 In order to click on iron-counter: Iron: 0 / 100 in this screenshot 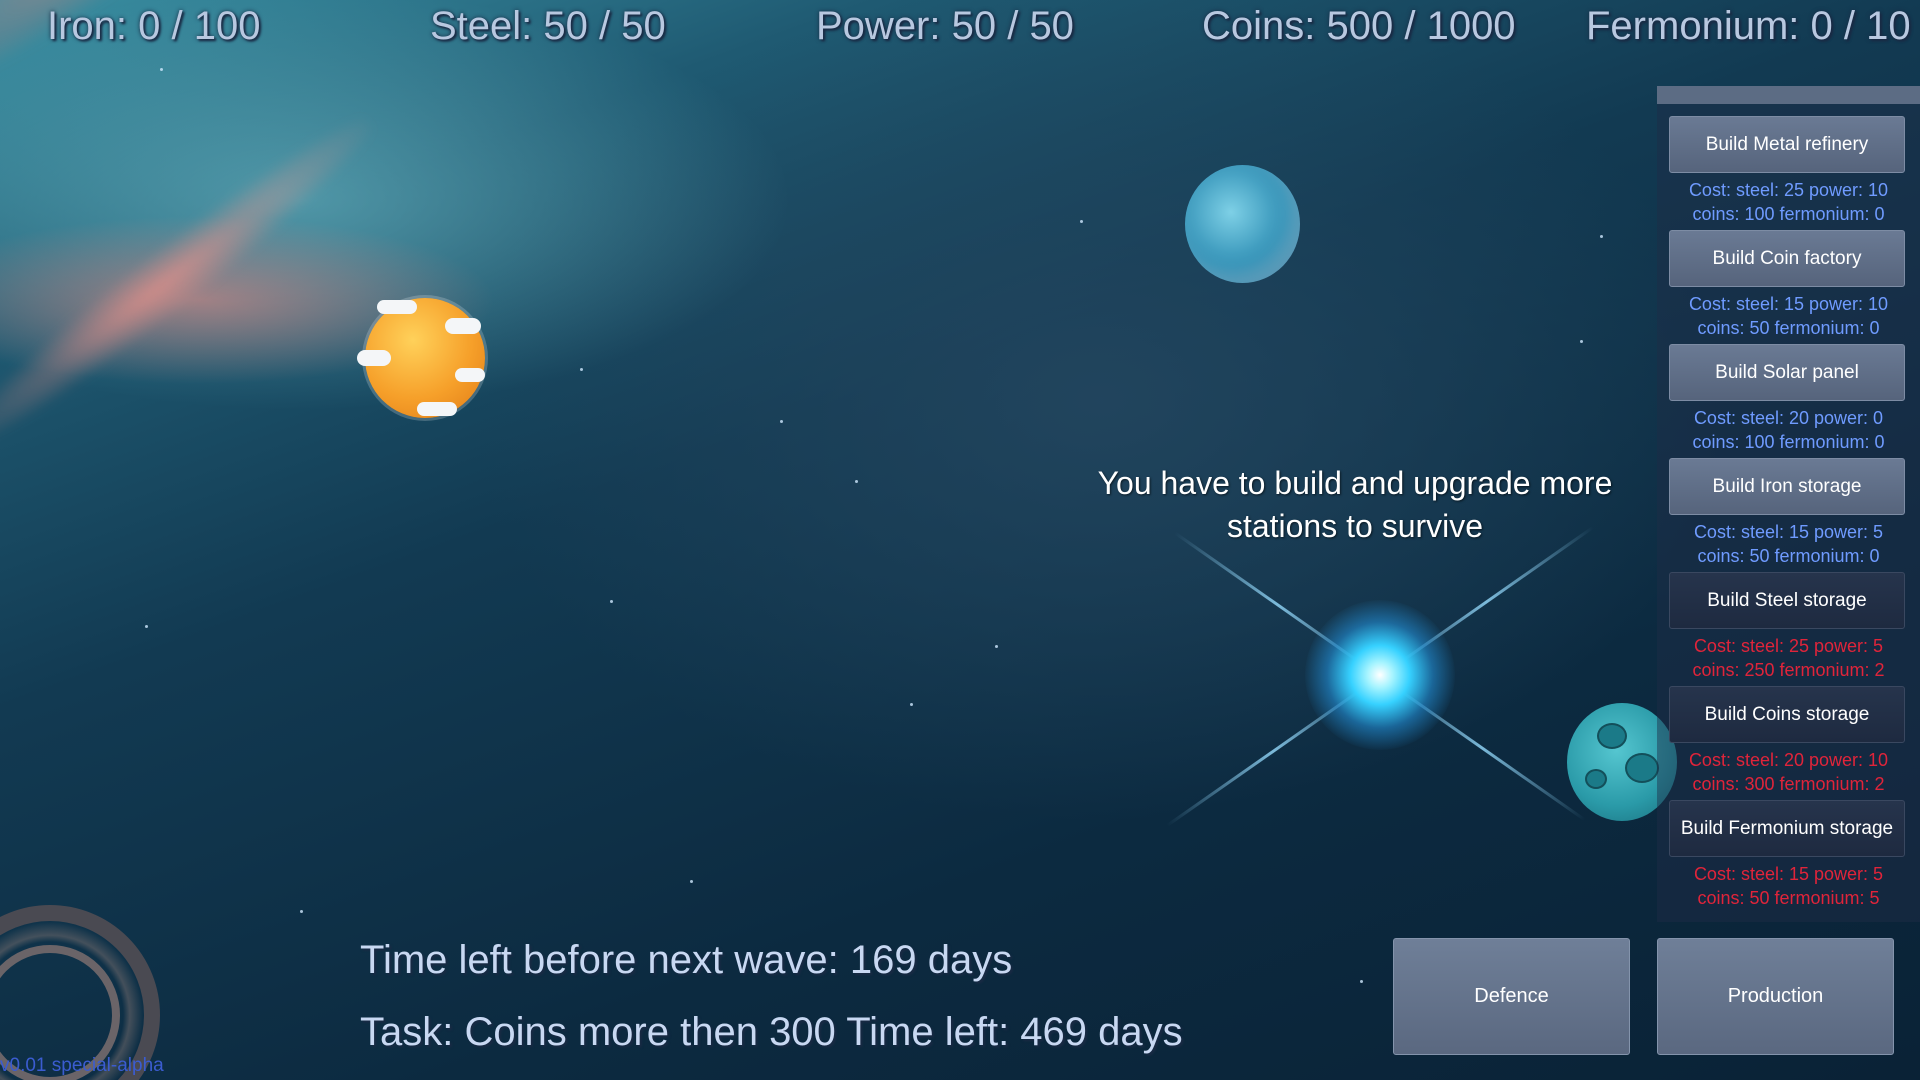, I will do `click(154, 26)`.